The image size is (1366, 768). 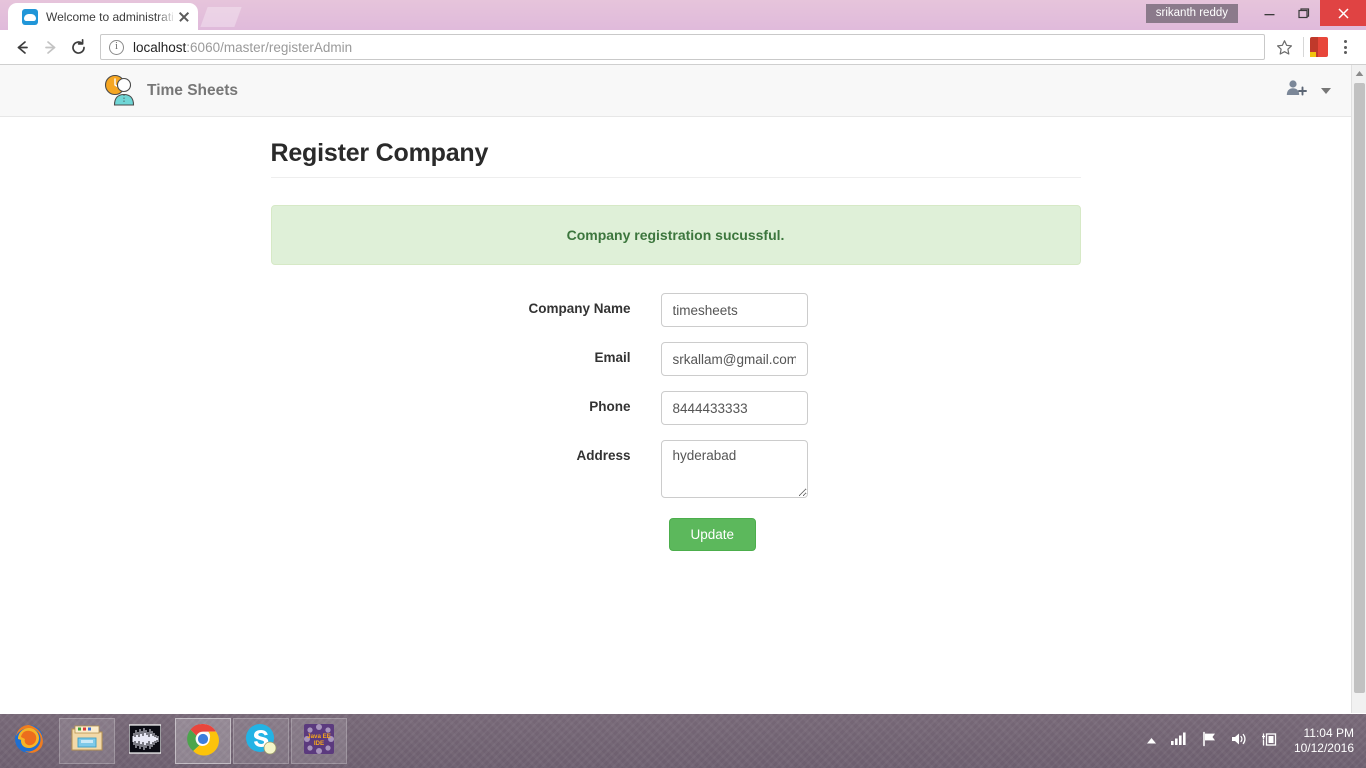 I want to click on email-wrap, so click(x=734, y=359).